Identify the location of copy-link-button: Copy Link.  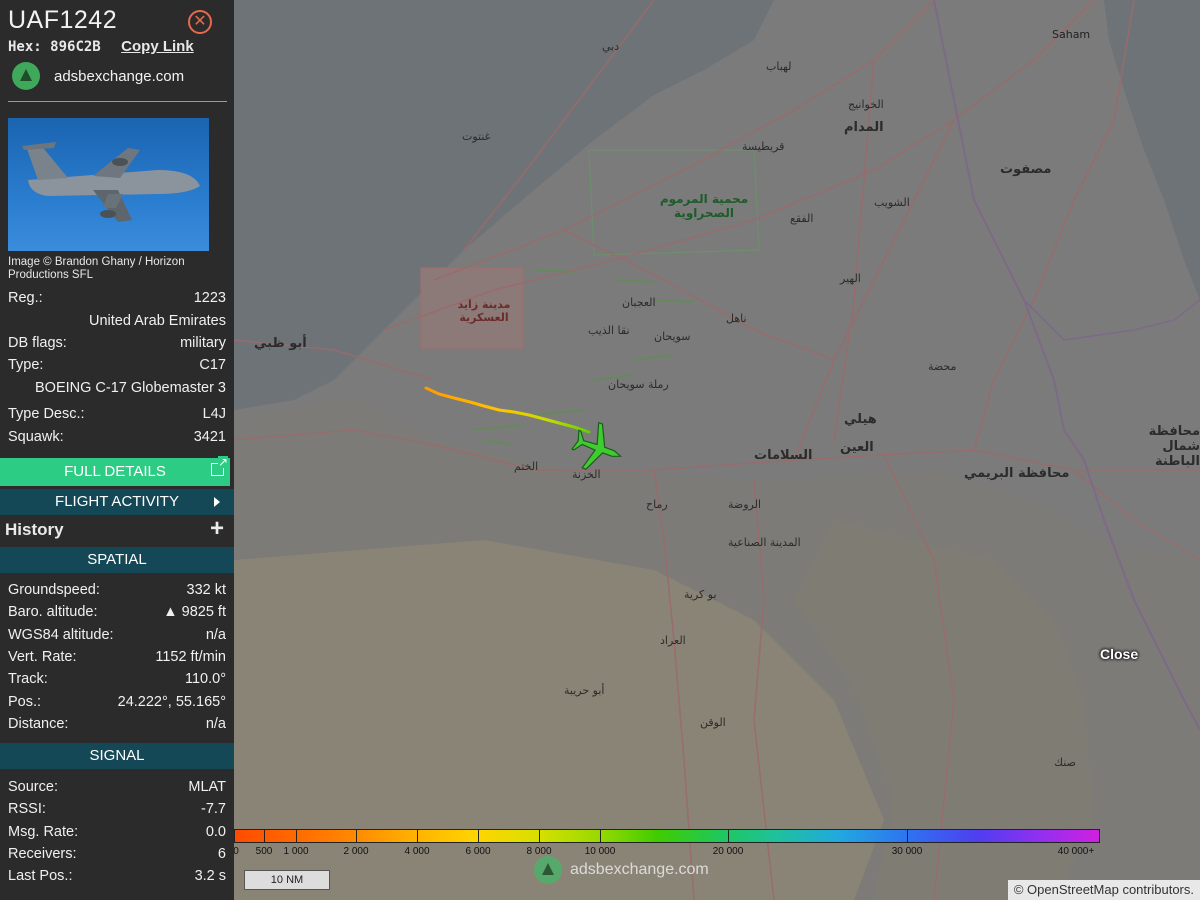
(157, 46).